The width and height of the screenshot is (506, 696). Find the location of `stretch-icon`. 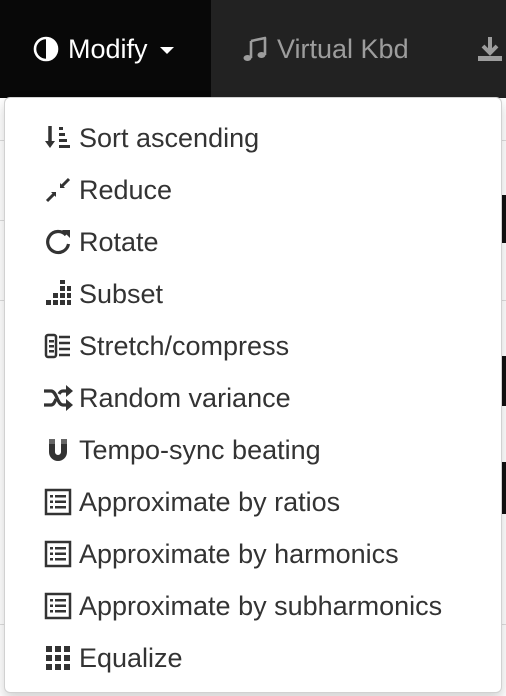

stretch-icon is located at coordinates (58, 346).